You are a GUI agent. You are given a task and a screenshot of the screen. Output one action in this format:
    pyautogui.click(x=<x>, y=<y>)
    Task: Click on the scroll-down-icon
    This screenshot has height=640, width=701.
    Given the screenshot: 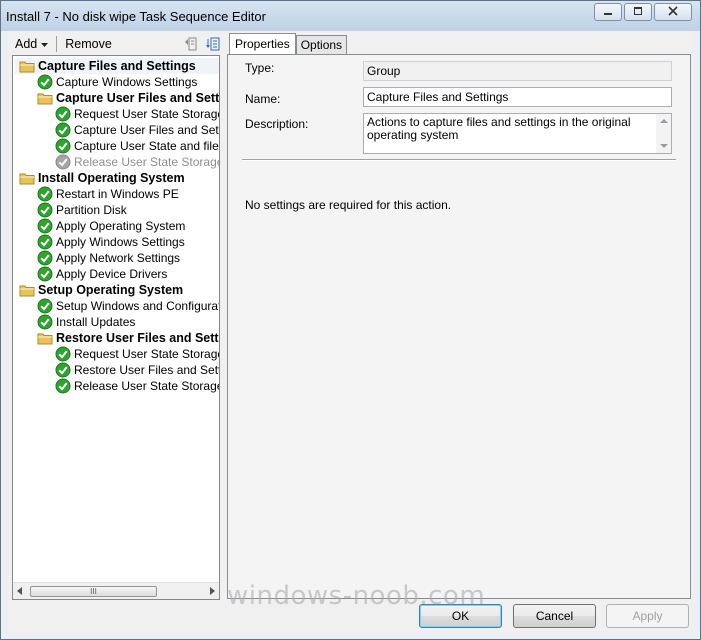 What is the action you would take?
    pyautogui.click(x=664, y=146)
    